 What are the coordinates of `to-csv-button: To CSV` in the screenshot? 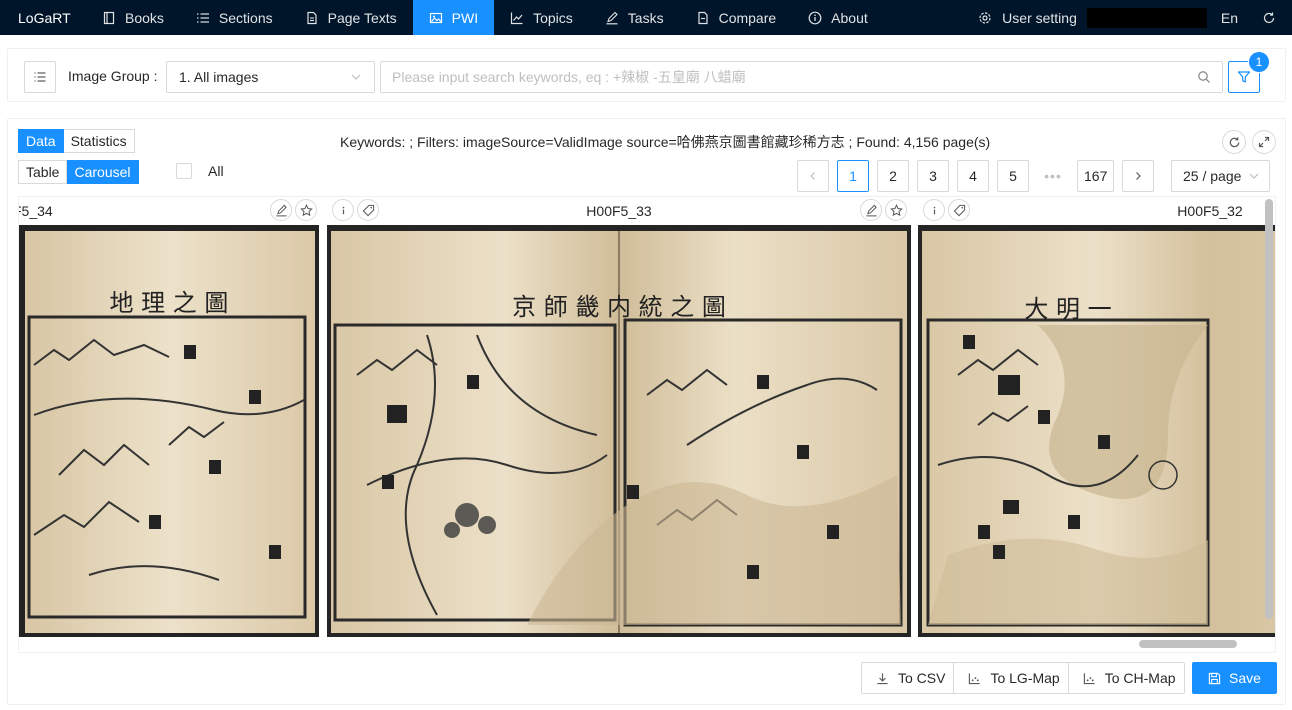 It's located at (908, 678).